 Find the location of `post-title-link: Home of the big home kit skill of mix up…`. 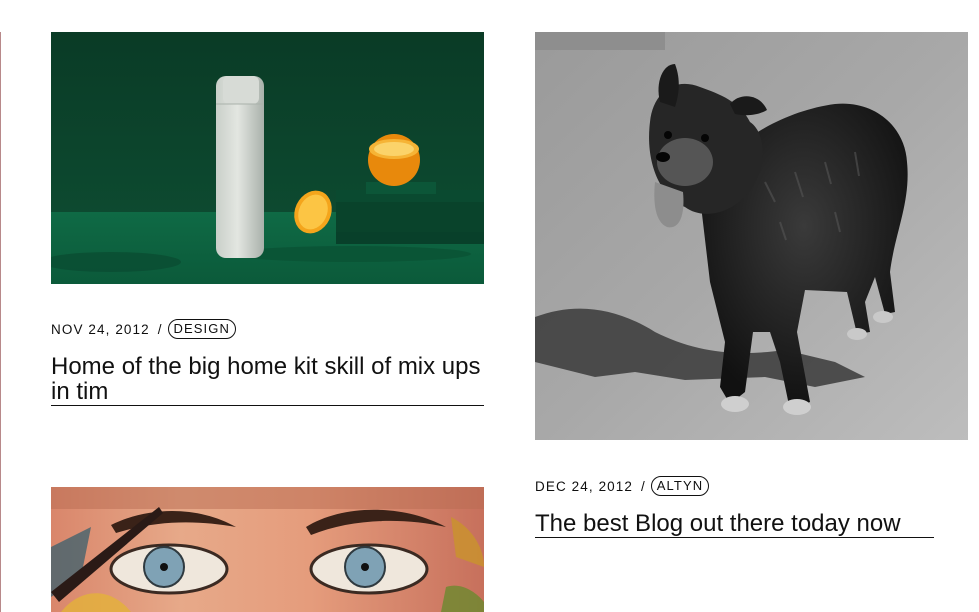

post-title-link: Home of the big home kit skill of mix up… is located at coordinates (267, 379).